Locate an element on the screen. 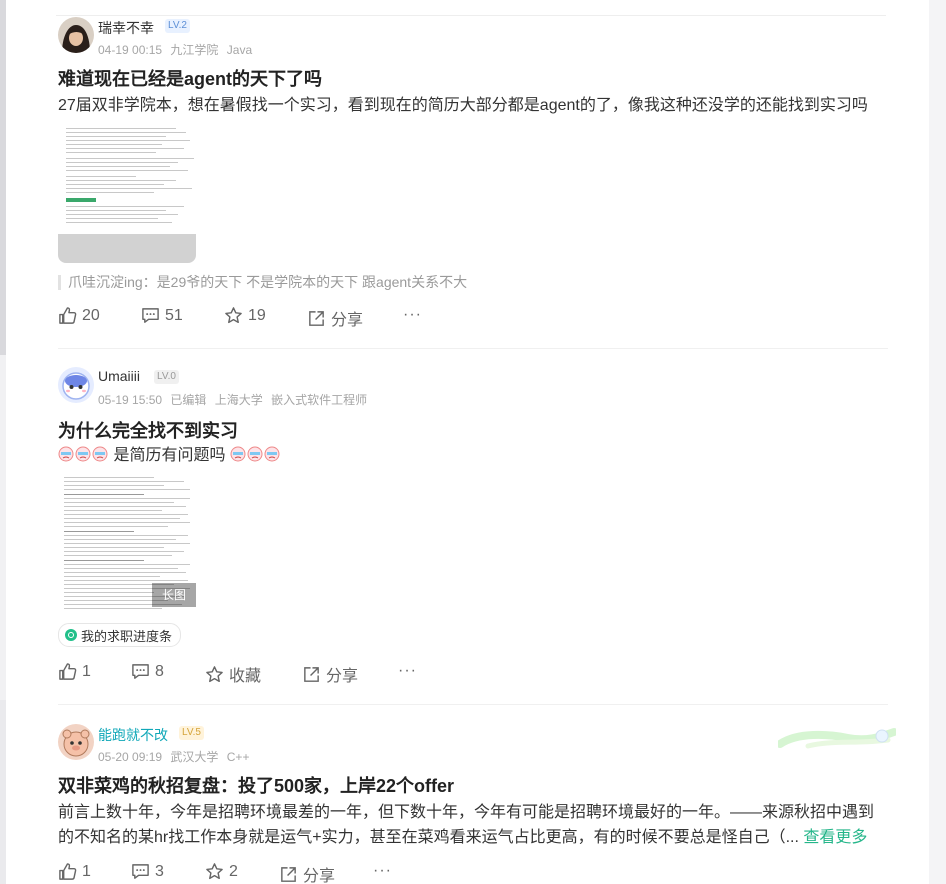 The height and width of the screenshot is (884, 946). edited-label: 已编辑 is located at coordinates (188, 400).